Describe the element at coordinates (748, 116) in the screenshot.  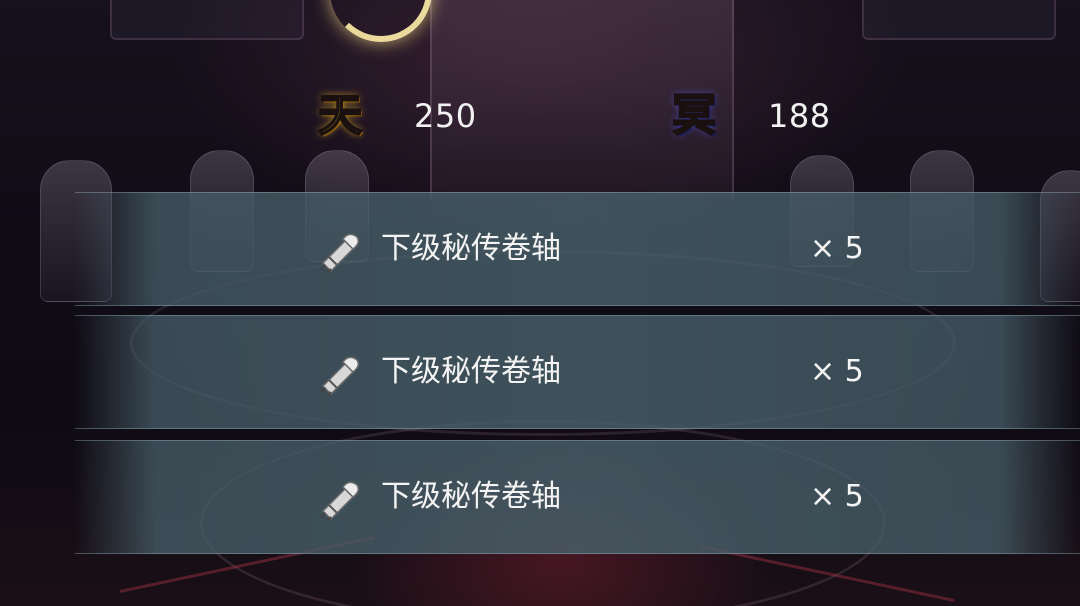
I see `currency-ming: 冥 188` at that location.